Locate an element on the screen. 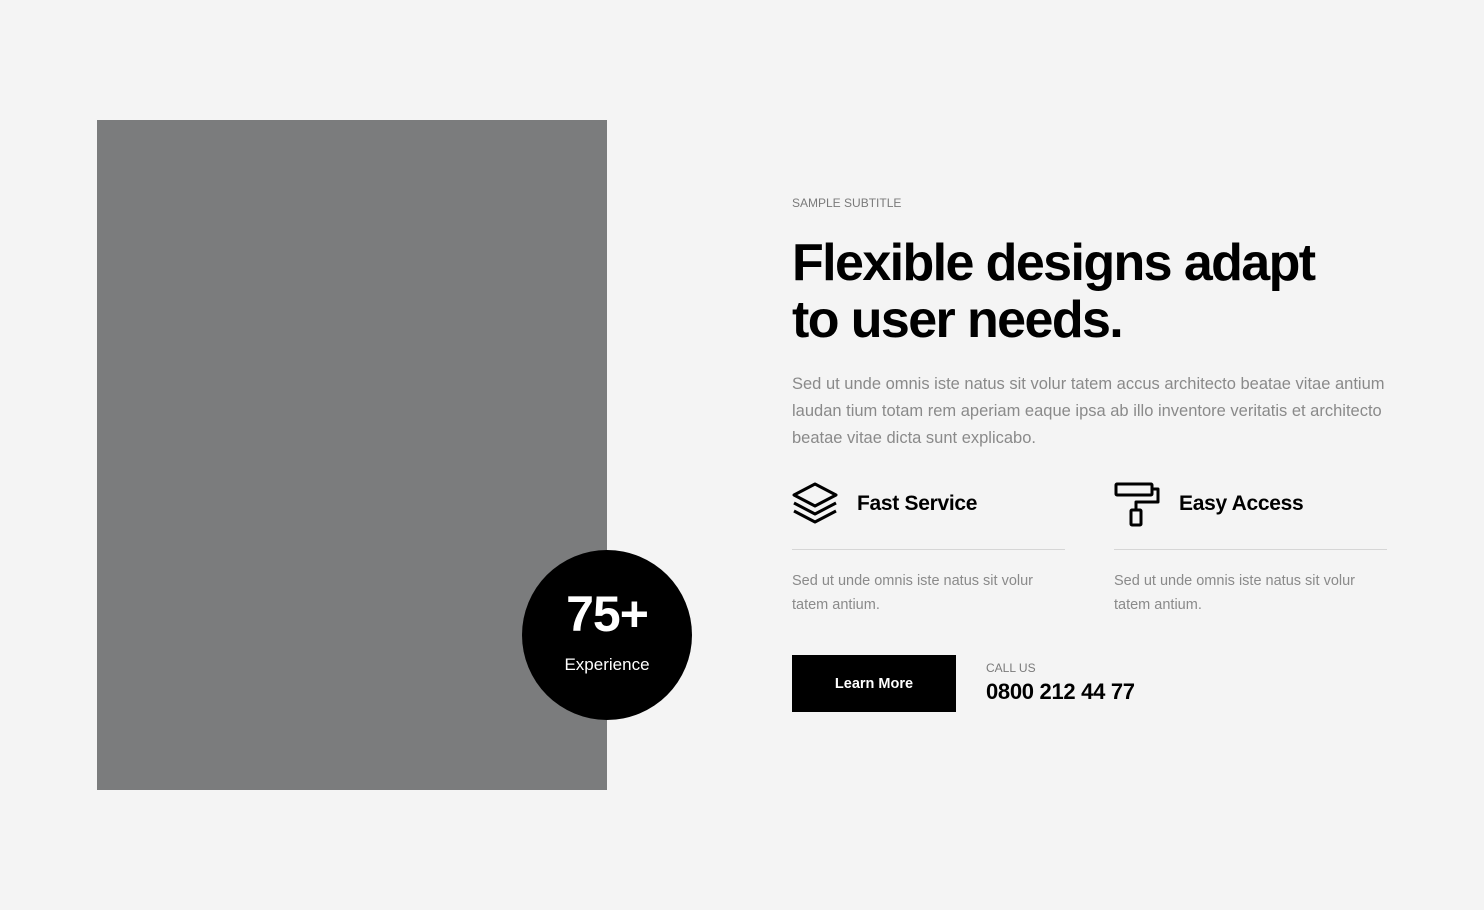 The width and height of the screenshot is (1484, 910). call-us-label: CALL US is located at coordinates (1011, 668).